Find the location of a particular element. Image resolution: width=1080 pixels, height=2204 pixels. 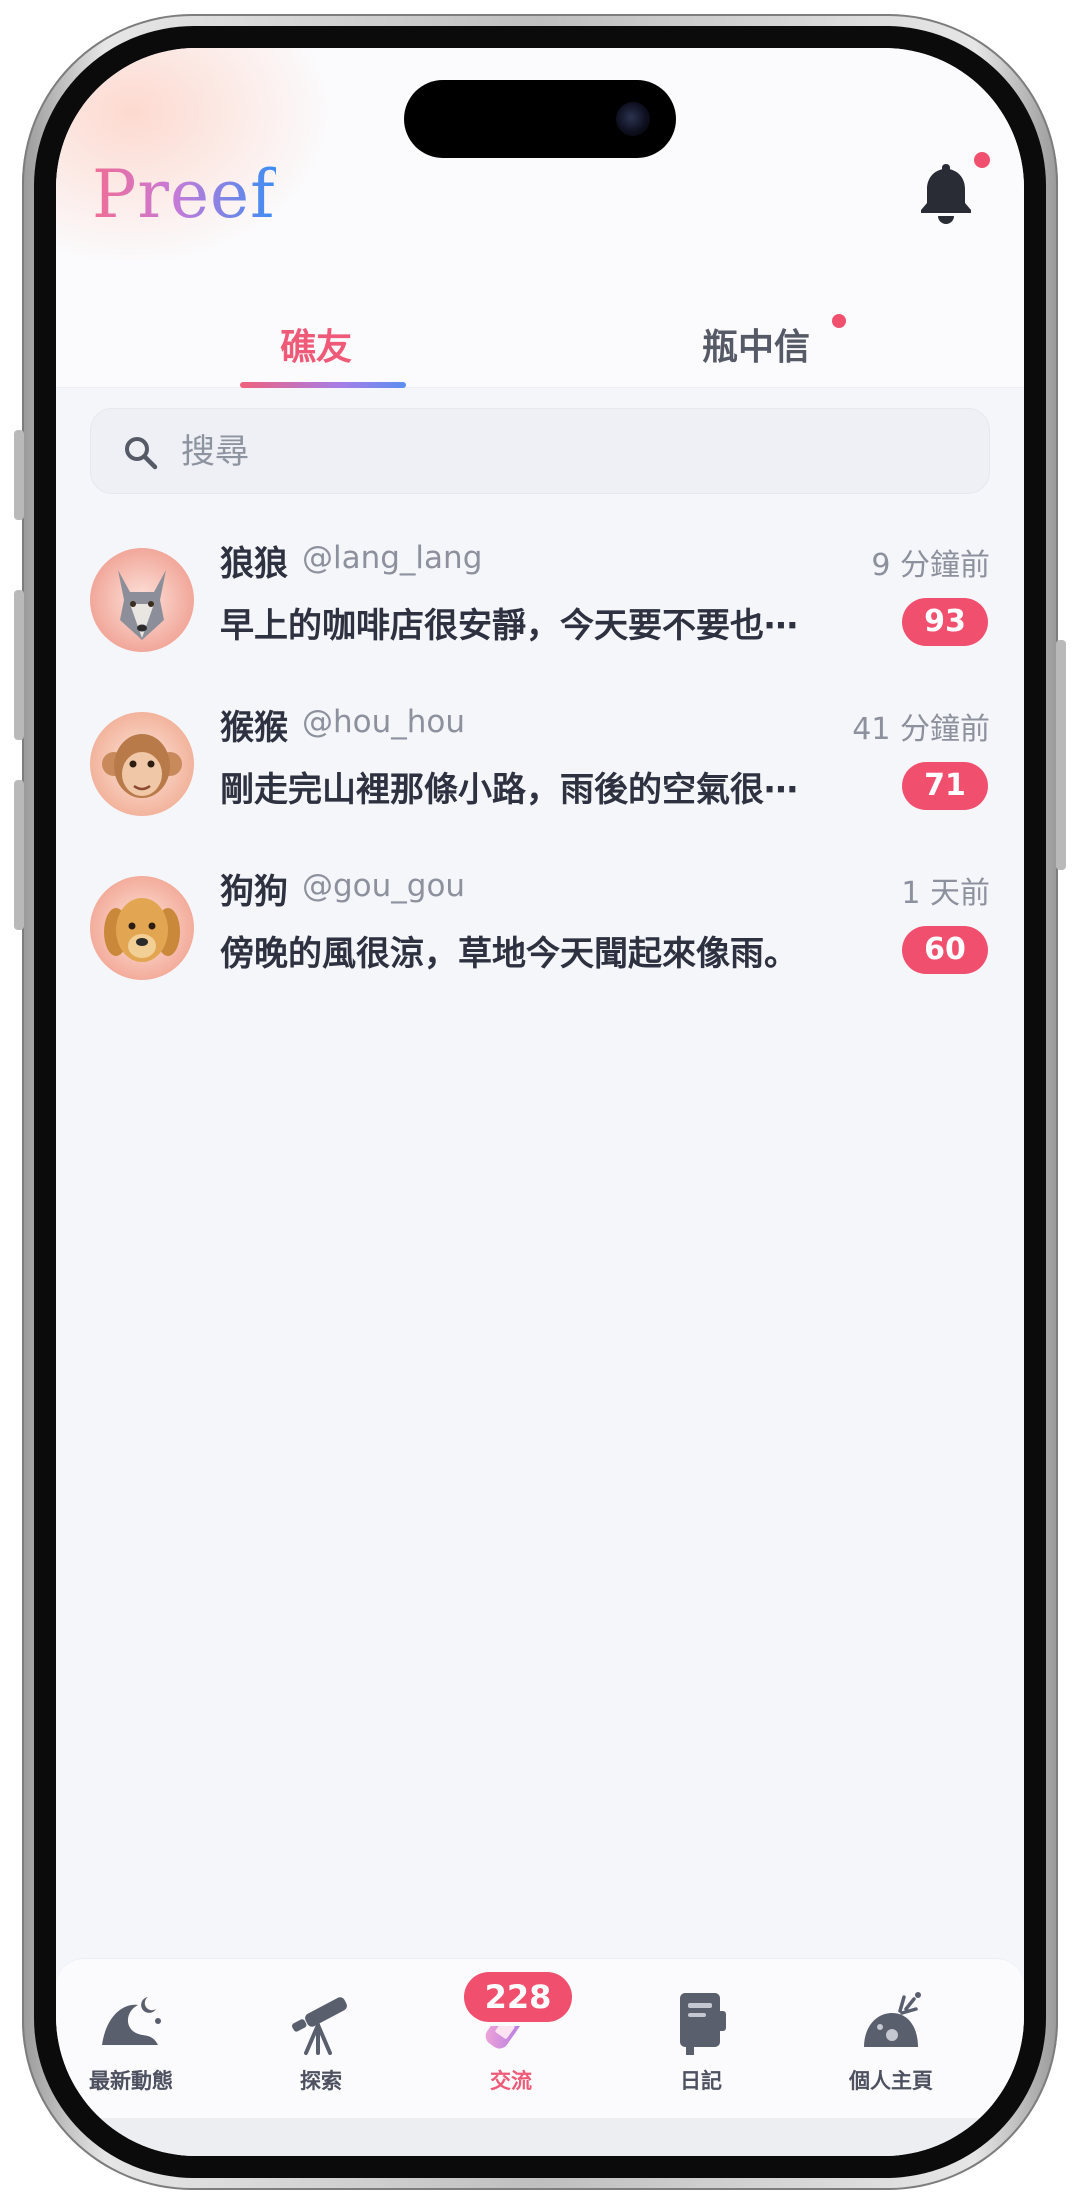

camera-icon is located at coordinates (633, 119).